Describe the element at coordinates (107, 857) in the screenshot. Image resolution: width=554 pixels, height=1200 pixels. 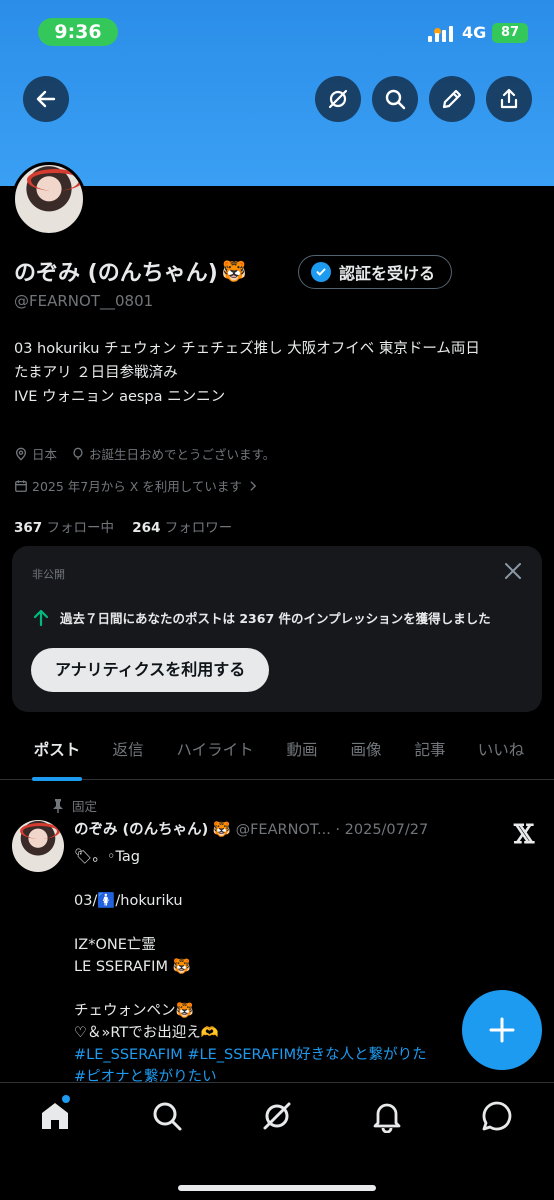
I see `post-line: 🏷。◦Tag` at that location.